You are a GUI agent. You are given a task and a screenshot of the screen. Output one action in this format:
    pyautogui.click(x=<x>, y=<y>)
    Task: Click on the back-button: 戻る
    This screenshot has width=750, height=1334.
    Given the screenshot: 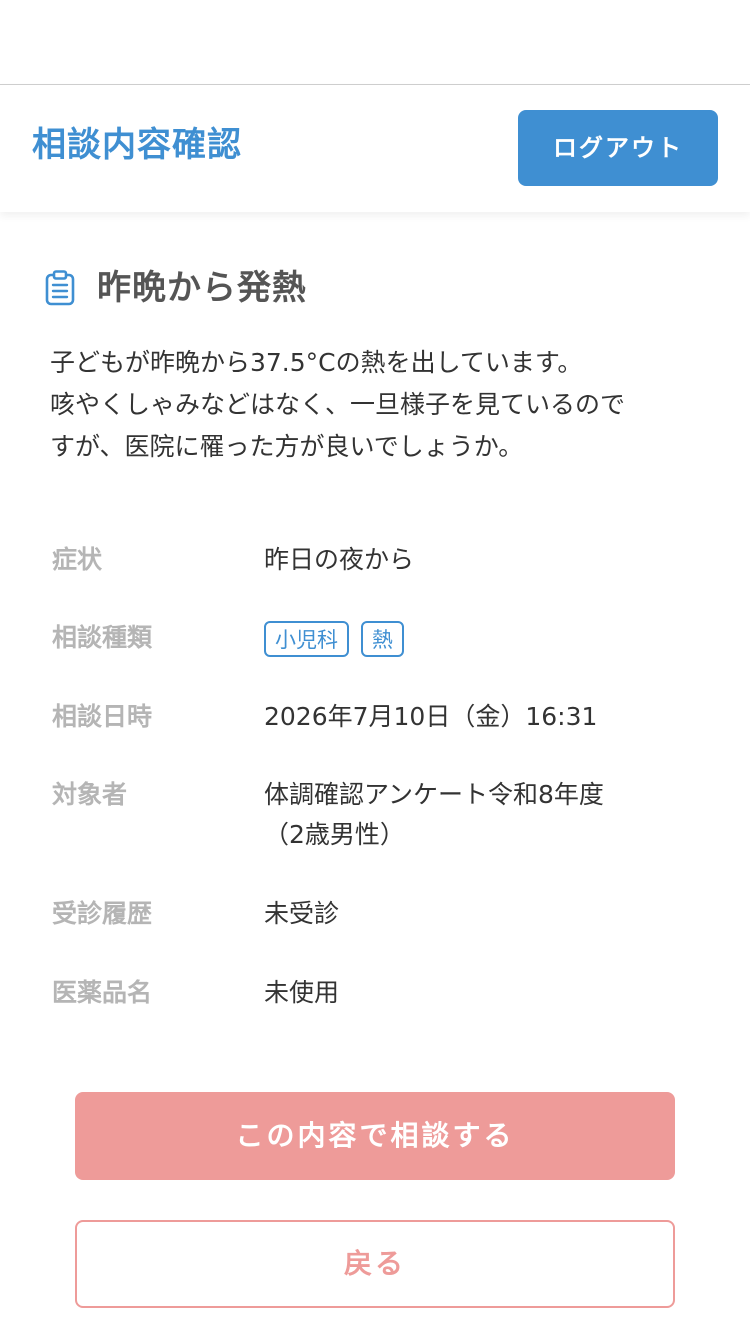 What is the action you would take?
    pyautogui.click(x=375, y=1264)
    